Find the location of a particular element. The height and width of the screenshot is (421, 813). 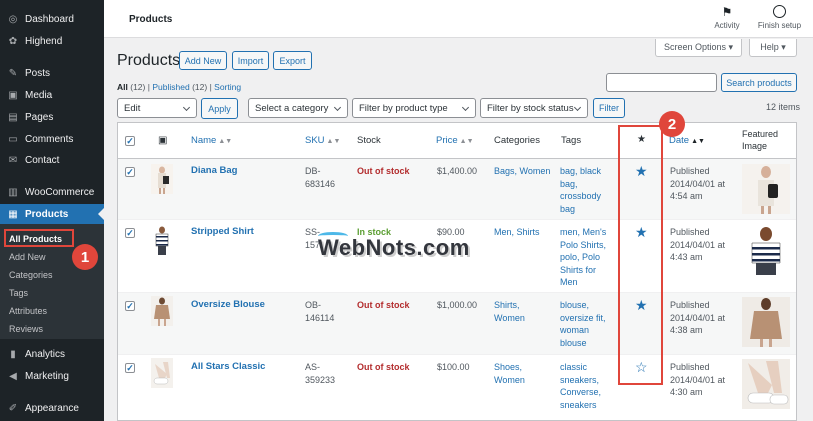

date-cell: Published 2014/04/01 at 4:54 am is located at coordinates (698, 183).